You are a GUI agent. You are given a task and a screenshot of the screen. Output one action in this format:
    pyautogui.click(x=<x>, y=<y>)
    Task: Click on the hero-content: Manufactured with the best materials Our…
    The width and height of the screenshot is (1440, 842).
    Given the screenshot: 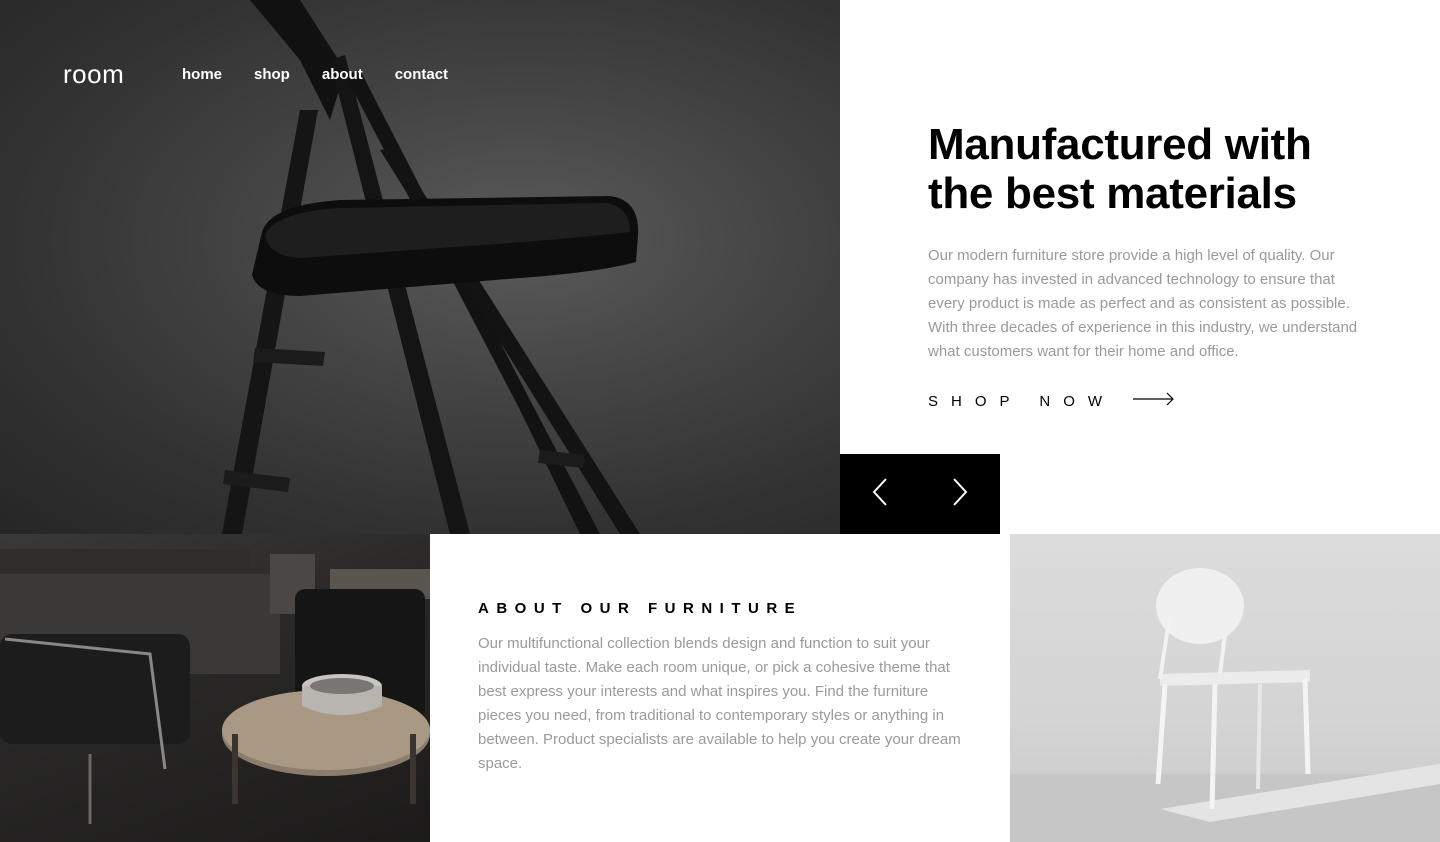 What is the action you would take?
    pyautogui.click(x=1148, y=265)
    